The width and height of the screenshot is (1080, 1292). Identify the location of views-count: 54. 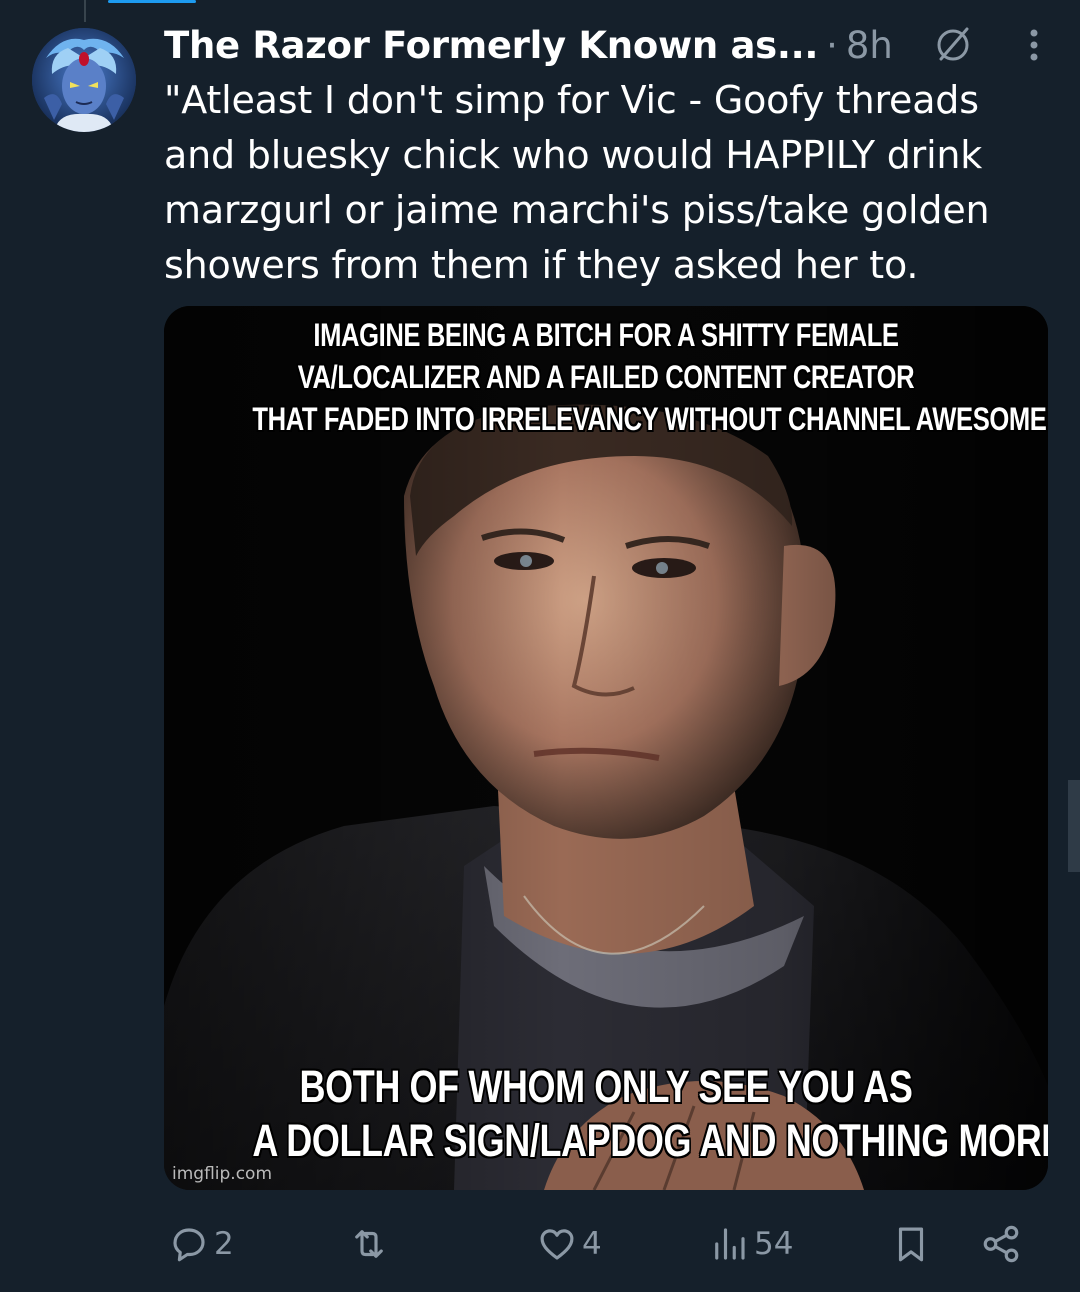
(774, 1244).